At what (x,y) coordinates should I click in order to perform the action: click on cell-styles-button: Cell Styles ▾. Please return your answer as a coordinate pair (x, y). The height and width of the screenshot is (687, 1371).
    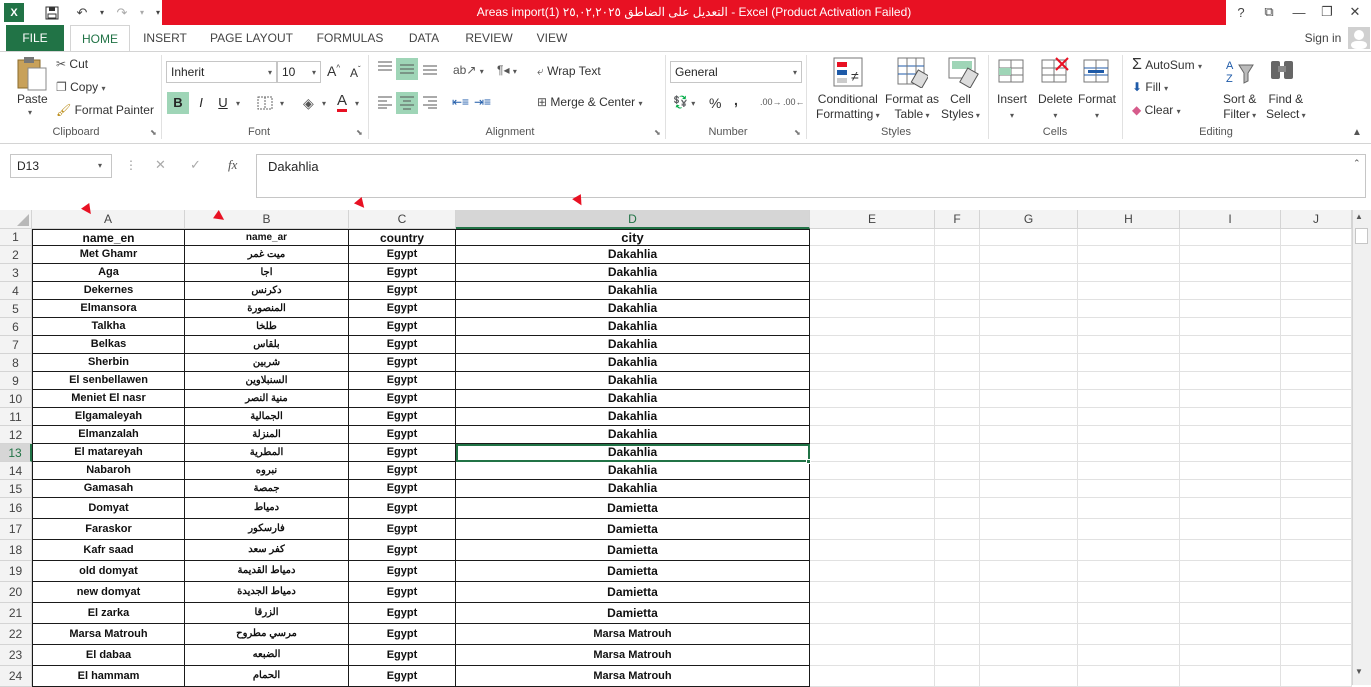
    Looking at the image, I should click on (960, 107).